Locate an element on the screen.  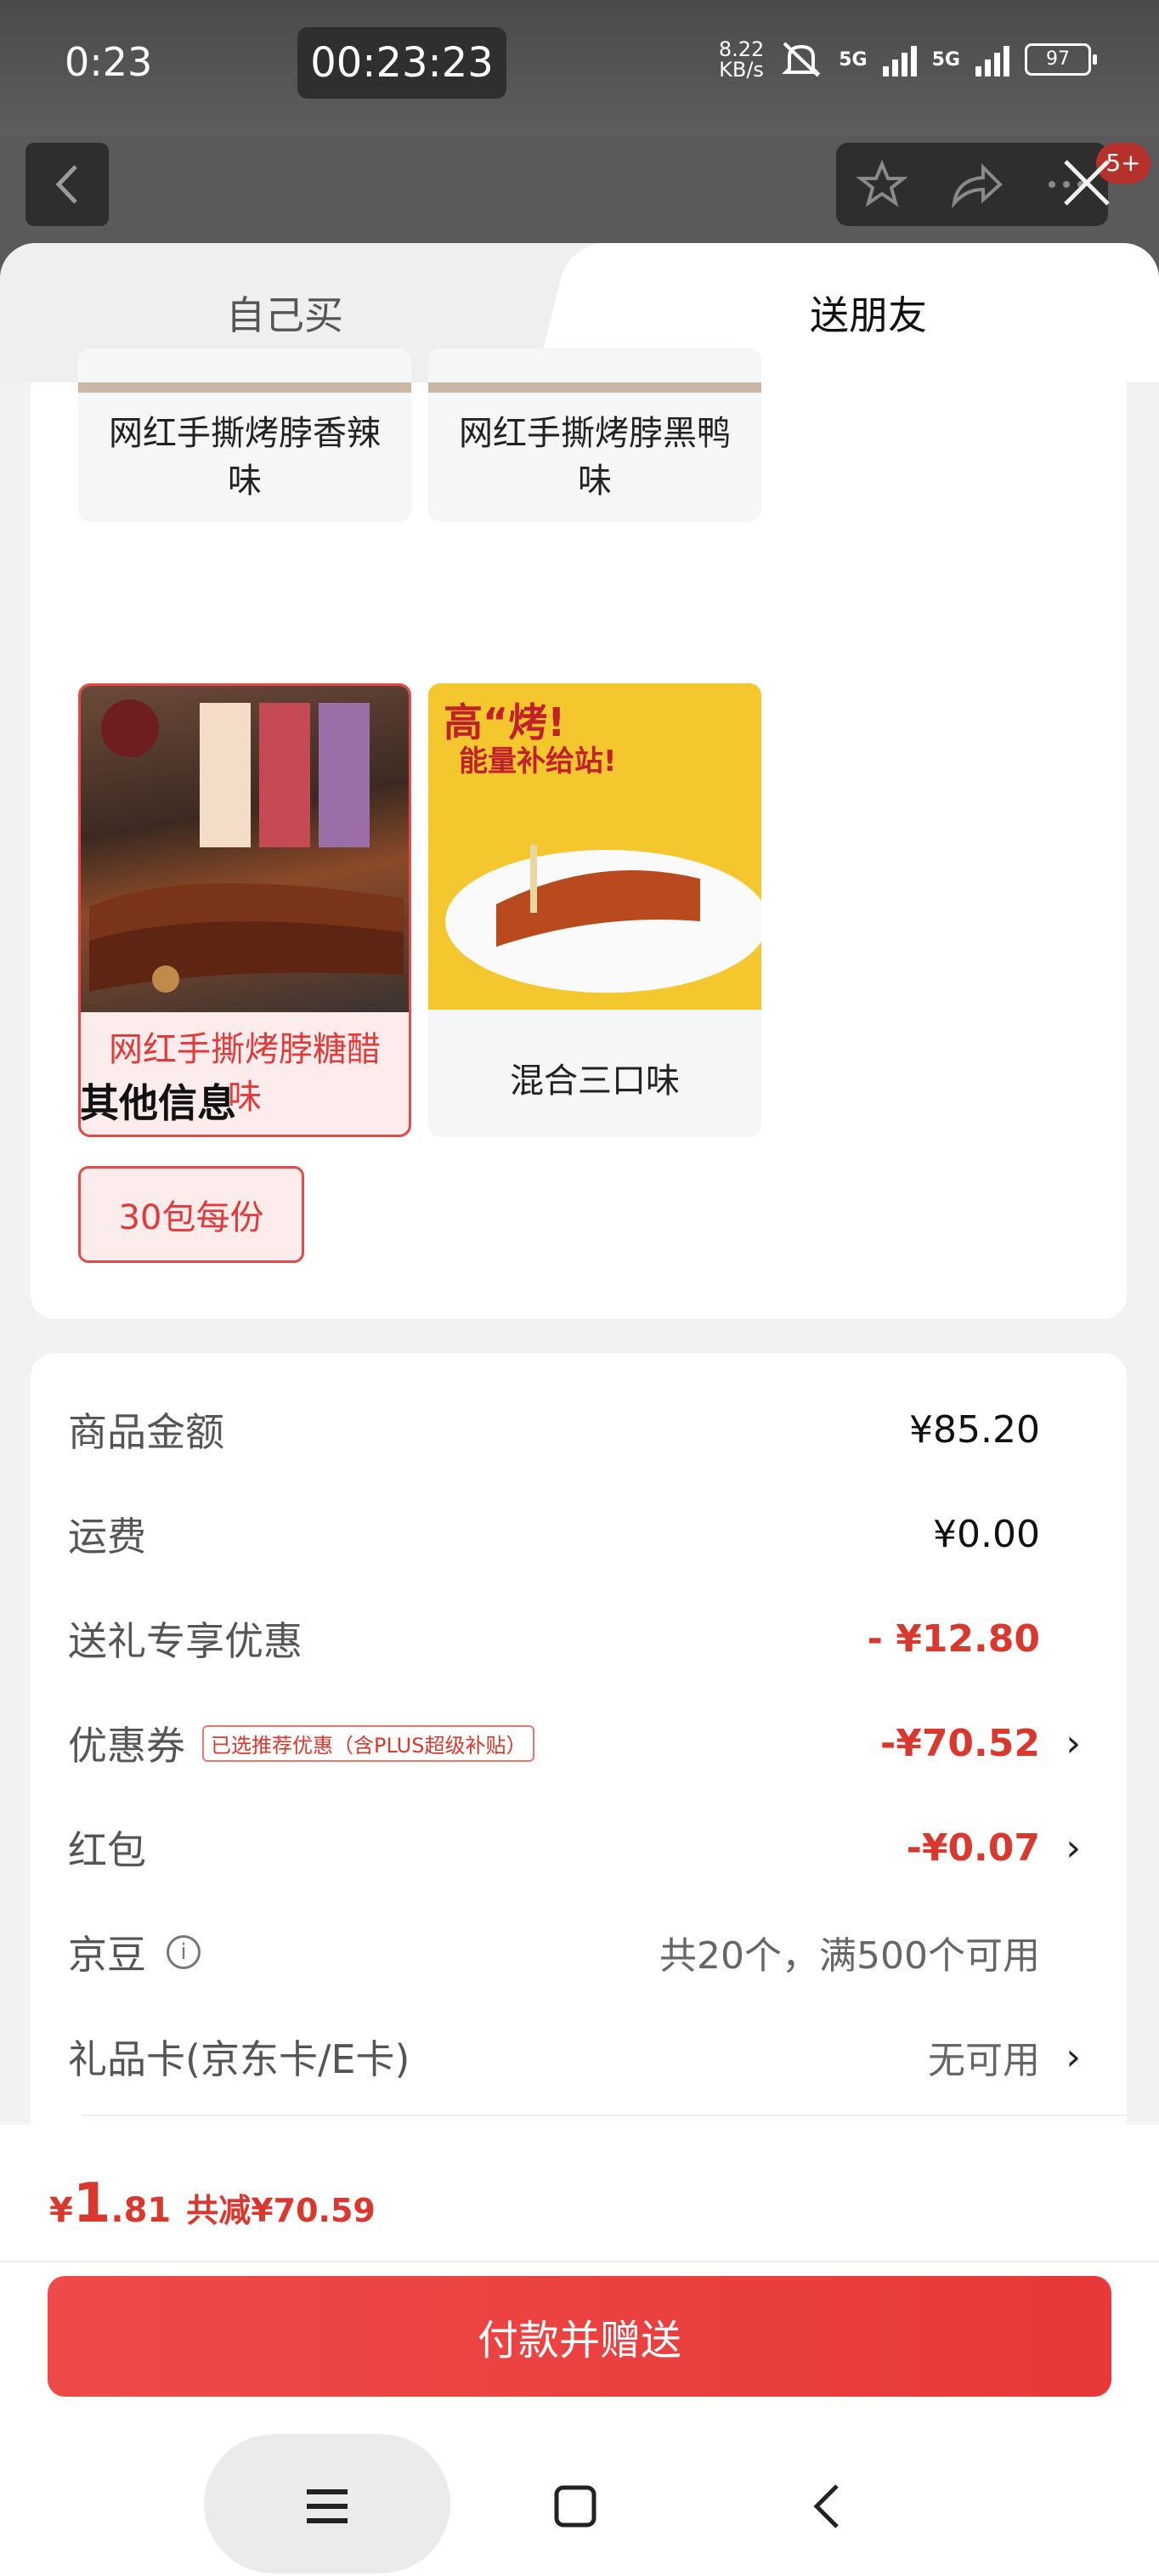
coupon-label: 优惠券 is located at coordinates (127, 1746).